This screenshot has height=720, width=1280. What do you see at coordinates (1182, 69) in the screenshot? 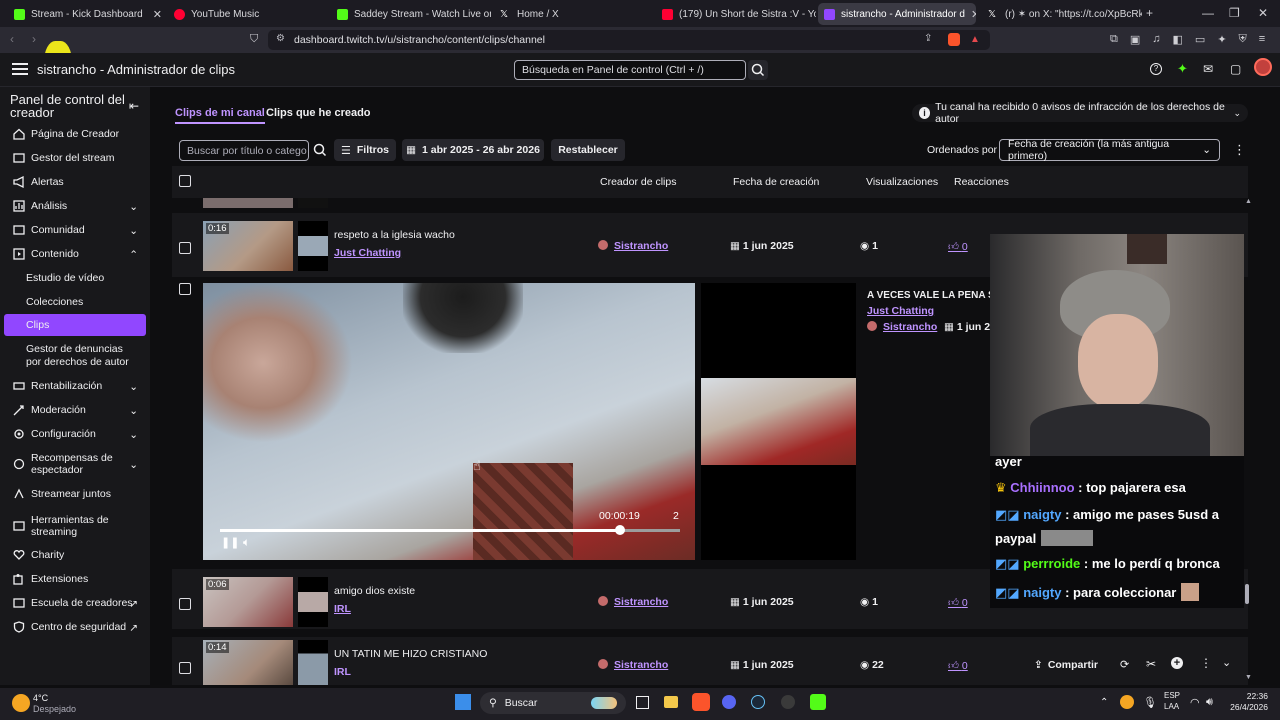
I see `status-sparkle-icon: ✦` at bounding box center [1182, 69].